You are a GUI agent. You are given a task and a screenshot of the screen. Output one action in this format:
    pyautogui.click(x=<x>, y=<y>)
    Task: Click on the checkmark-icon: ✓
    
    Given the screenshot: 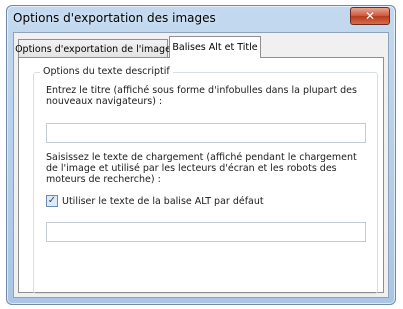 What is the action you would take?
    pyautogui.click(x=52, y=200)
    